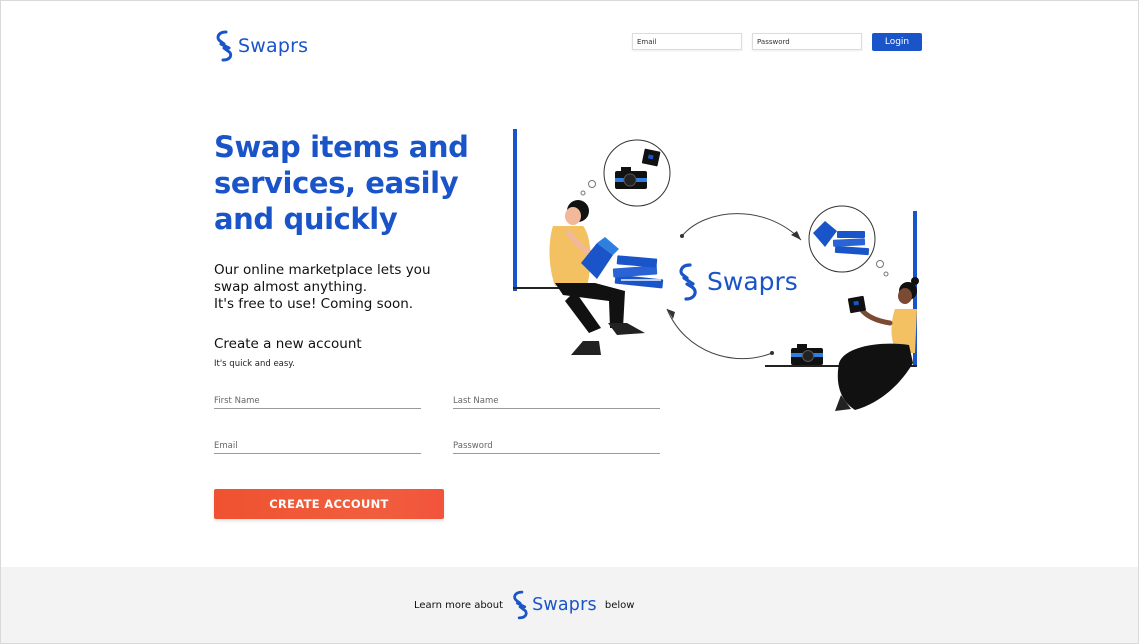 The height and width of the screenshot is (644, 1139). I want to click on center-logo: Swaprs, so click(738, 282).